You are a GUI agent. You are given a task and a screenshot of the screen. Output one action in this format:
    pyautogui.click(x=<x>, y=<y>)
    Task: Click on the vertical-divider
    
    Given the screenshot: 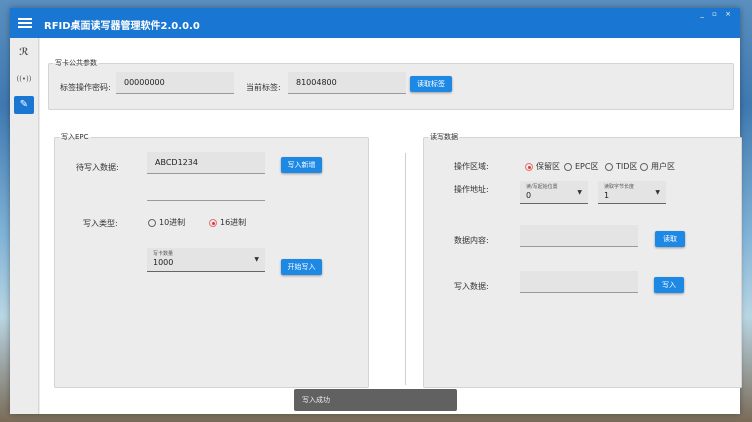 What is the action you would take?
    pyautogui.click(x=405, y=269)
    